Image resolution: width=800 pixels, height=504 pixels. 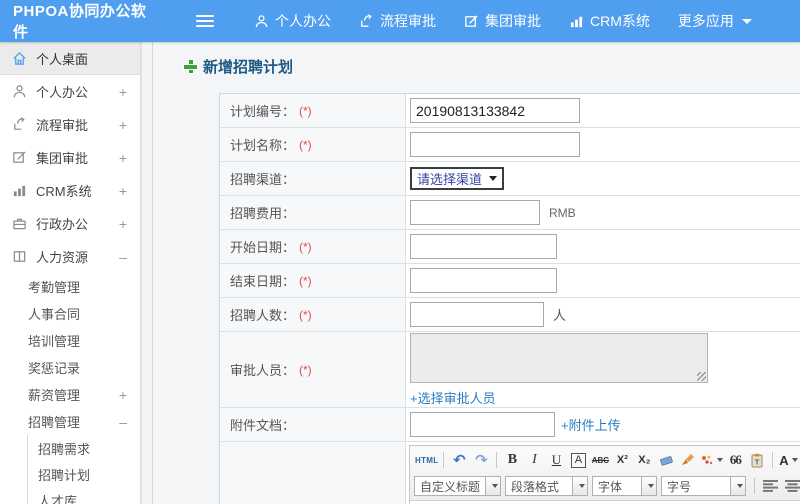 I want to click on cost-input, so click(x=475, y=212).